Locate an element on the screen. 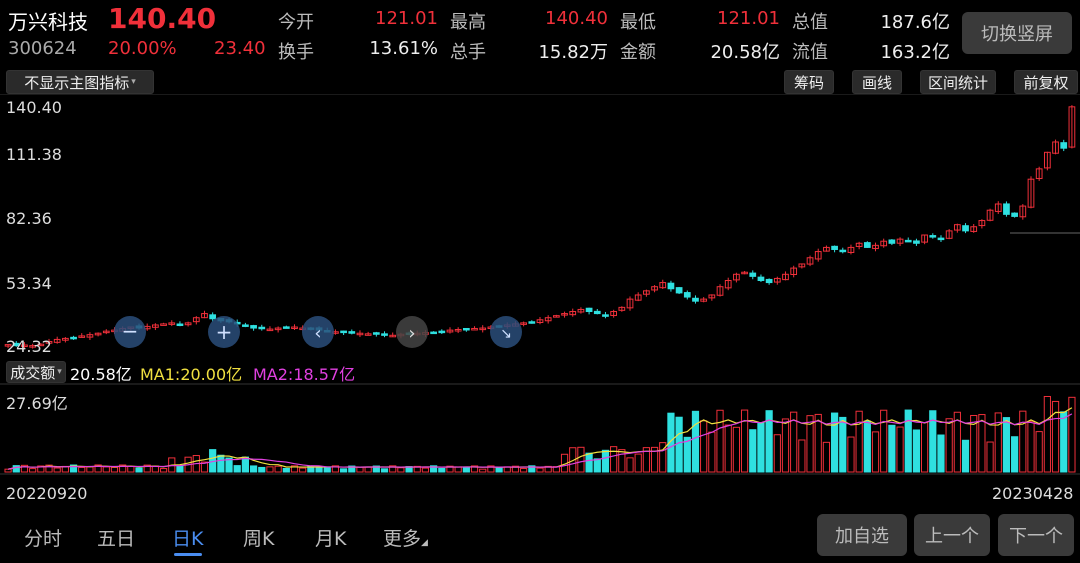 The image size is (1080, 563). volume-dropdown-label: 成交额 is located at coordinates (33, 372).